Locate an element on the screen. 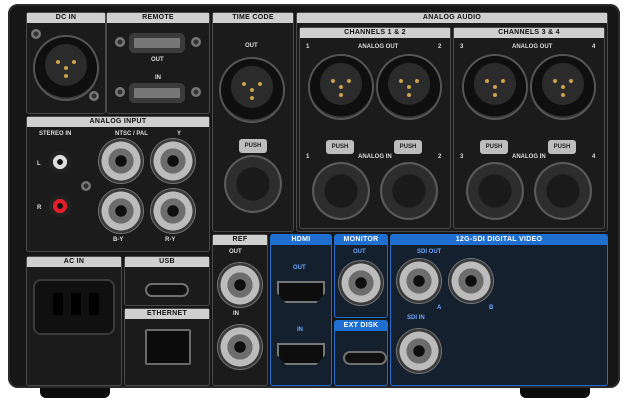 The width and height of the screenshot is (628, 400). ext-disk-header: EXT DISK is located at coordinates (361, 326).